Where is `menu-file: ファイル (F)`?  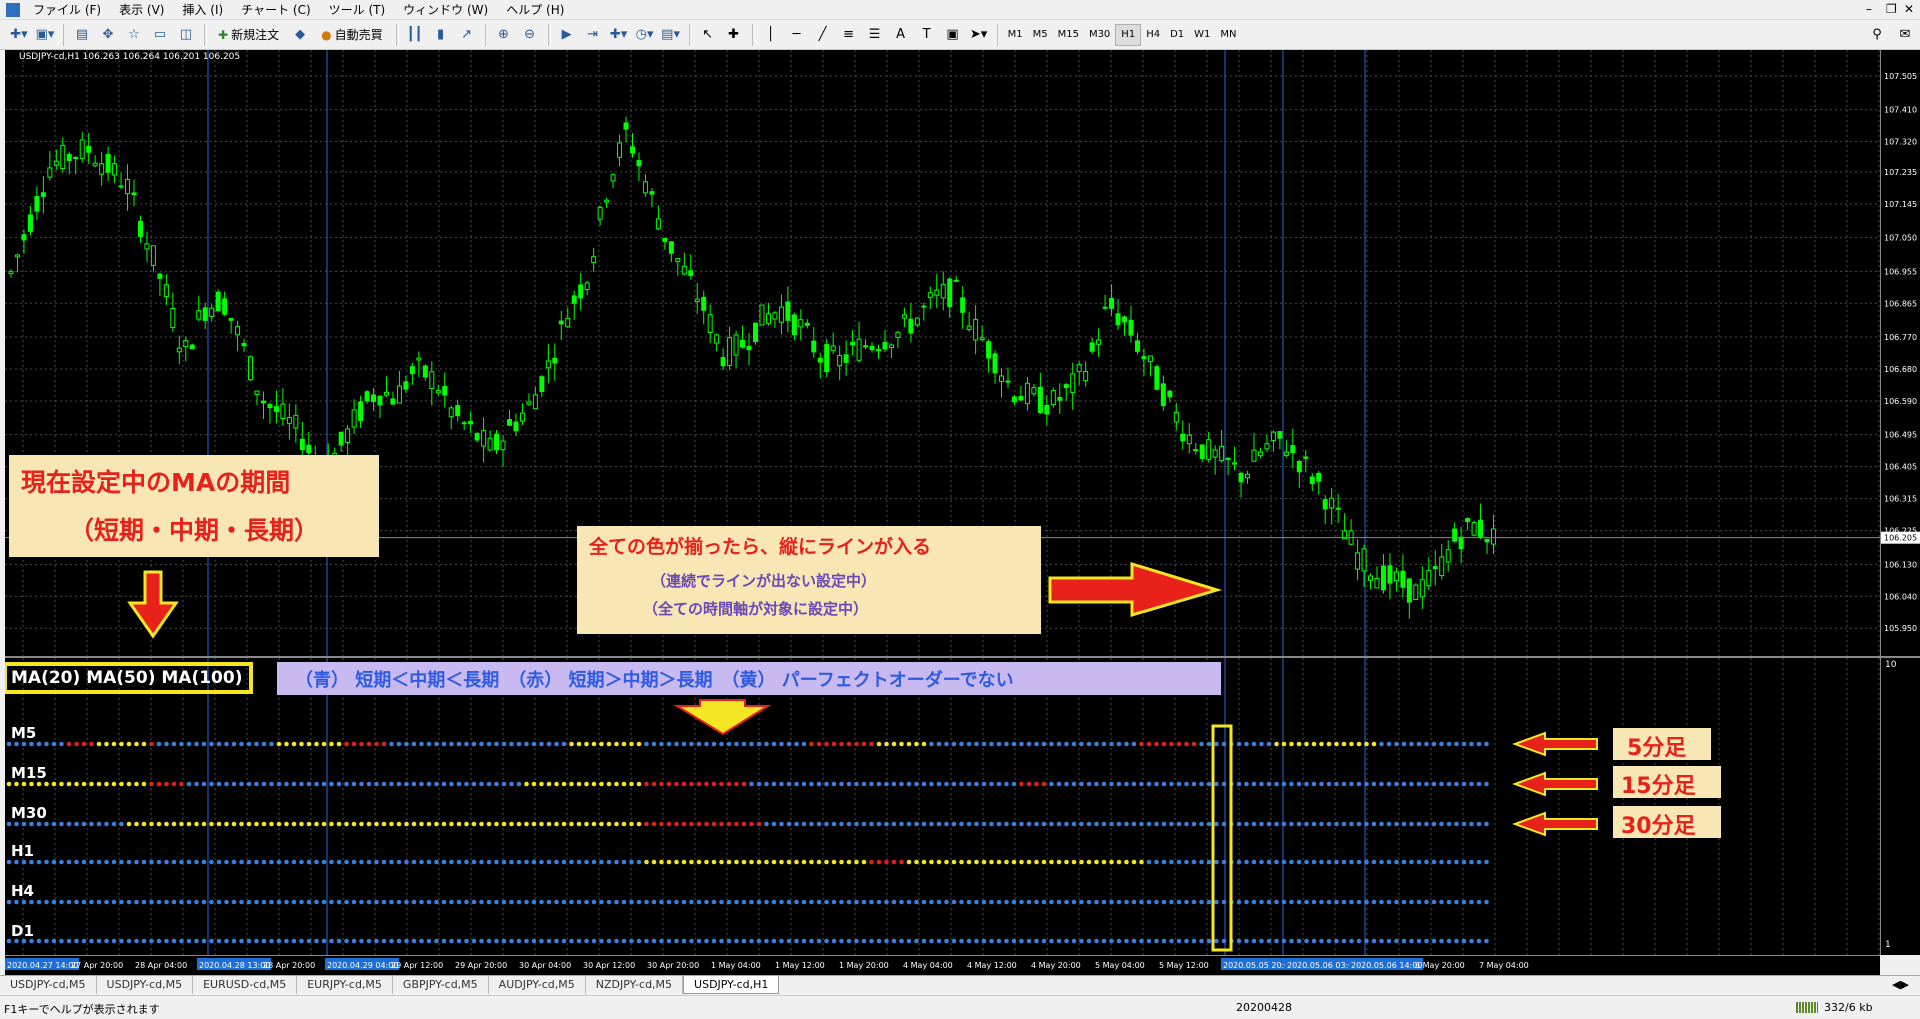 menu-file: ファイル (F) is located at coordinates (67, 9).